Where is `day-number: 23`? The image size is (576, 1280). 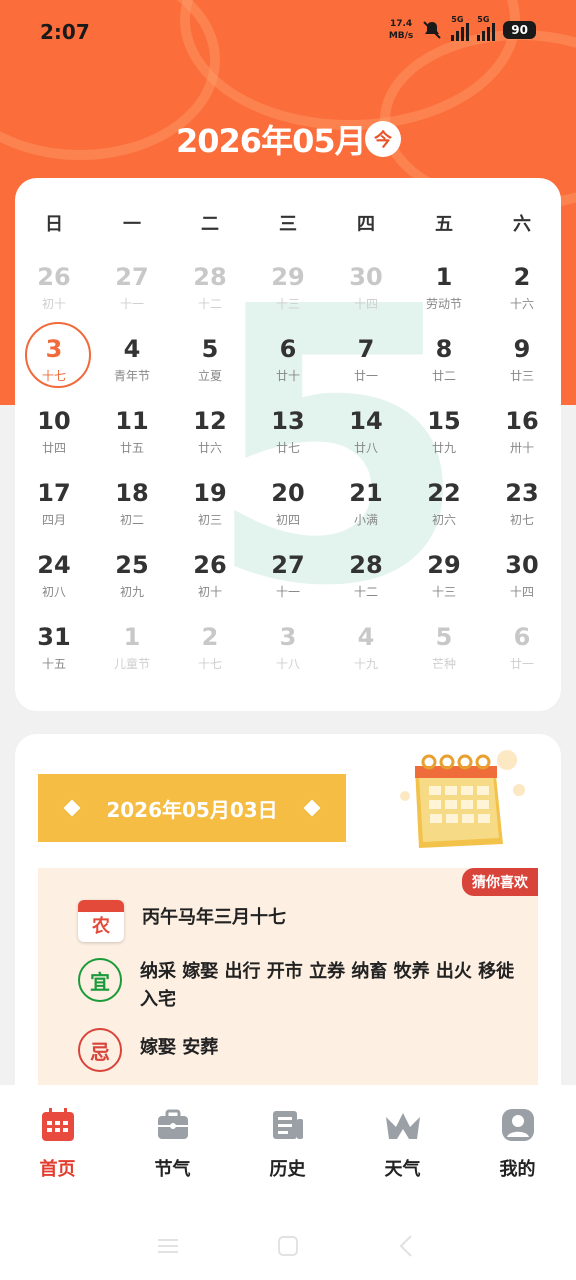 day-number: 23 is located at coordinates (522, 493).